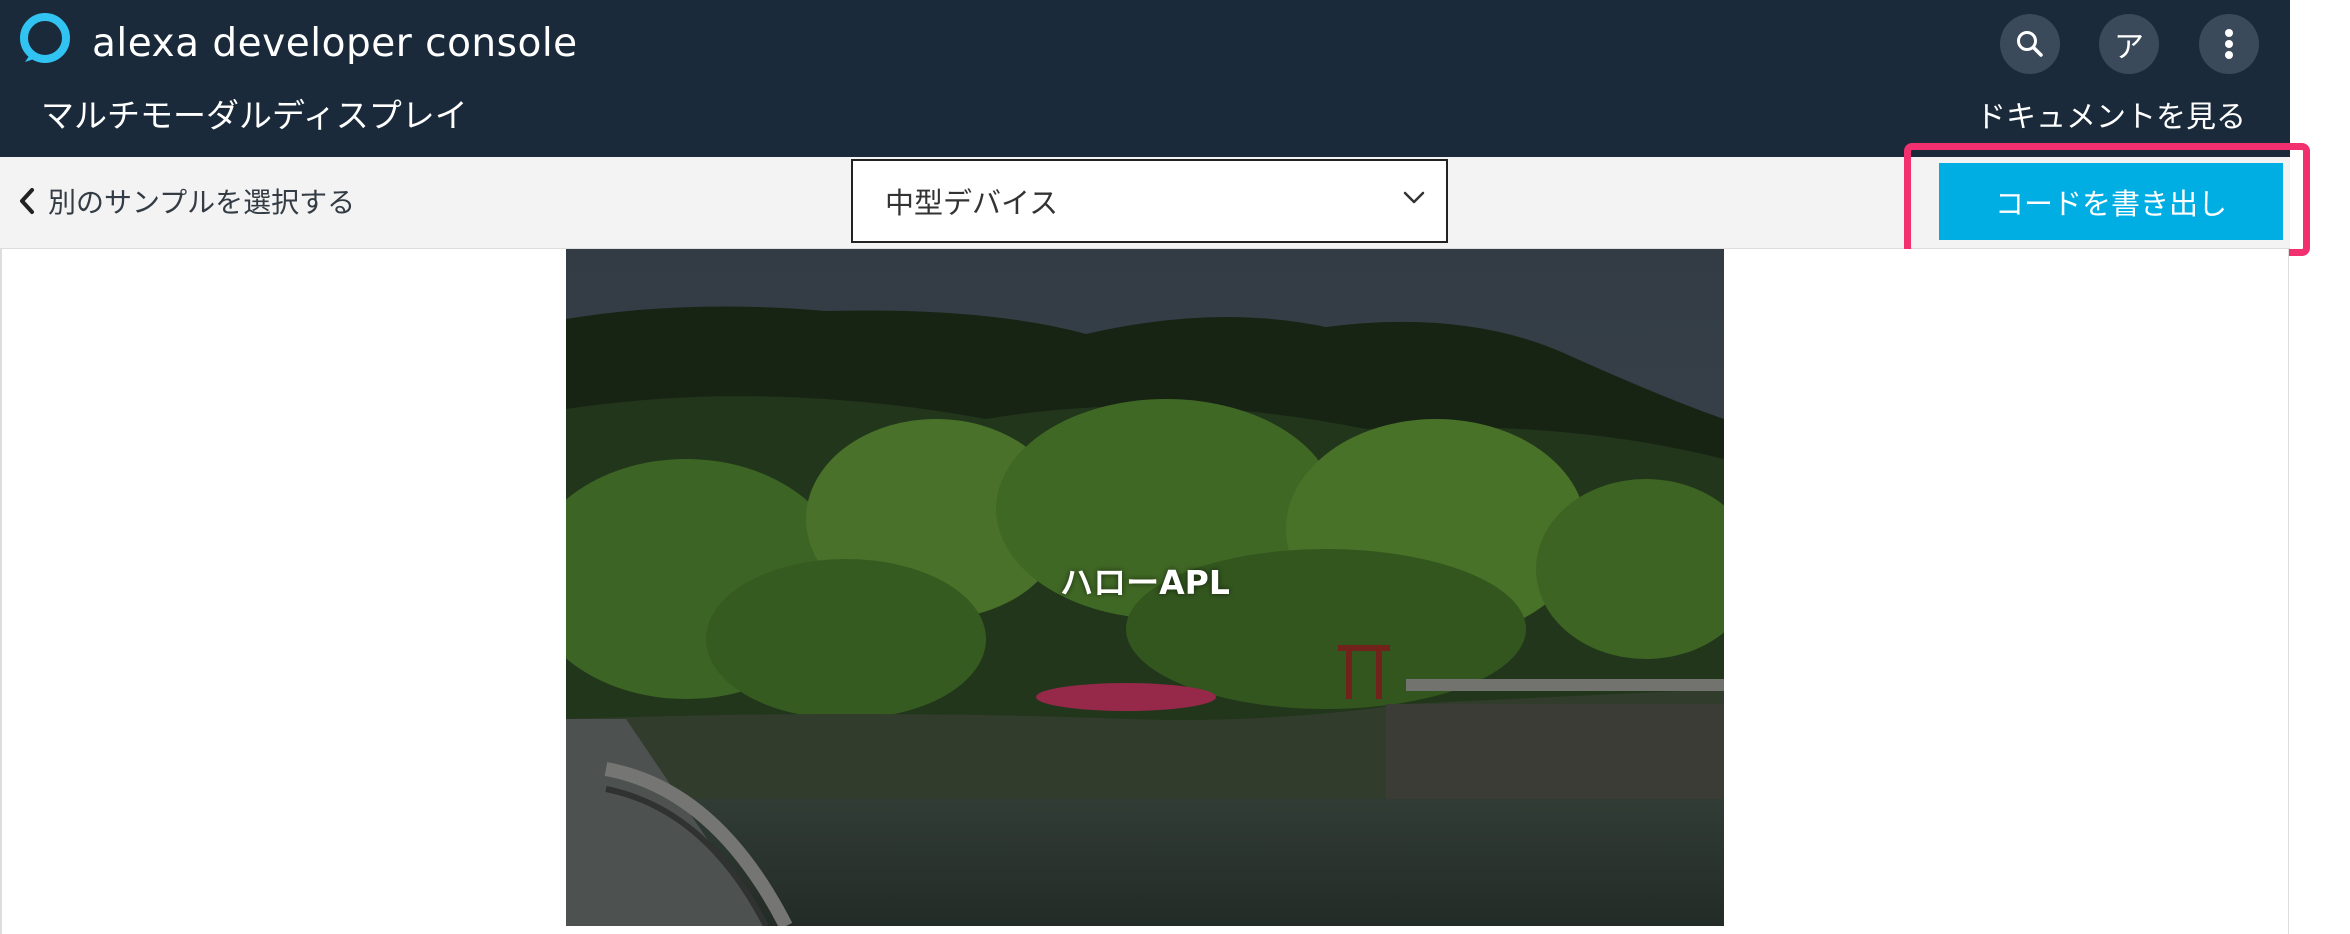  Describe the element at coordinates (335, 43) in the screenshot. I see `brand-name: alexa developer console` at that location.